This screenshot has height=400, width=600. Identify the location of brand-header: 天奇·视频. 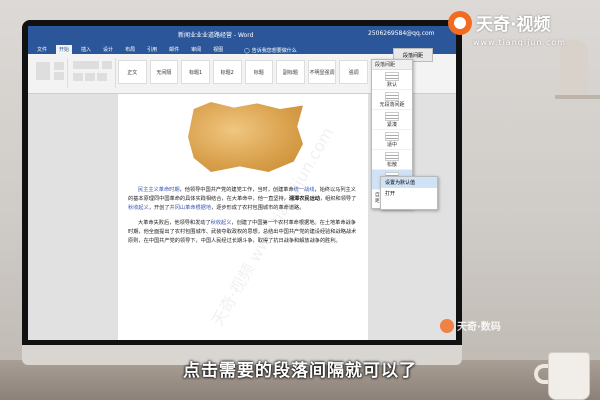
(499, 22).